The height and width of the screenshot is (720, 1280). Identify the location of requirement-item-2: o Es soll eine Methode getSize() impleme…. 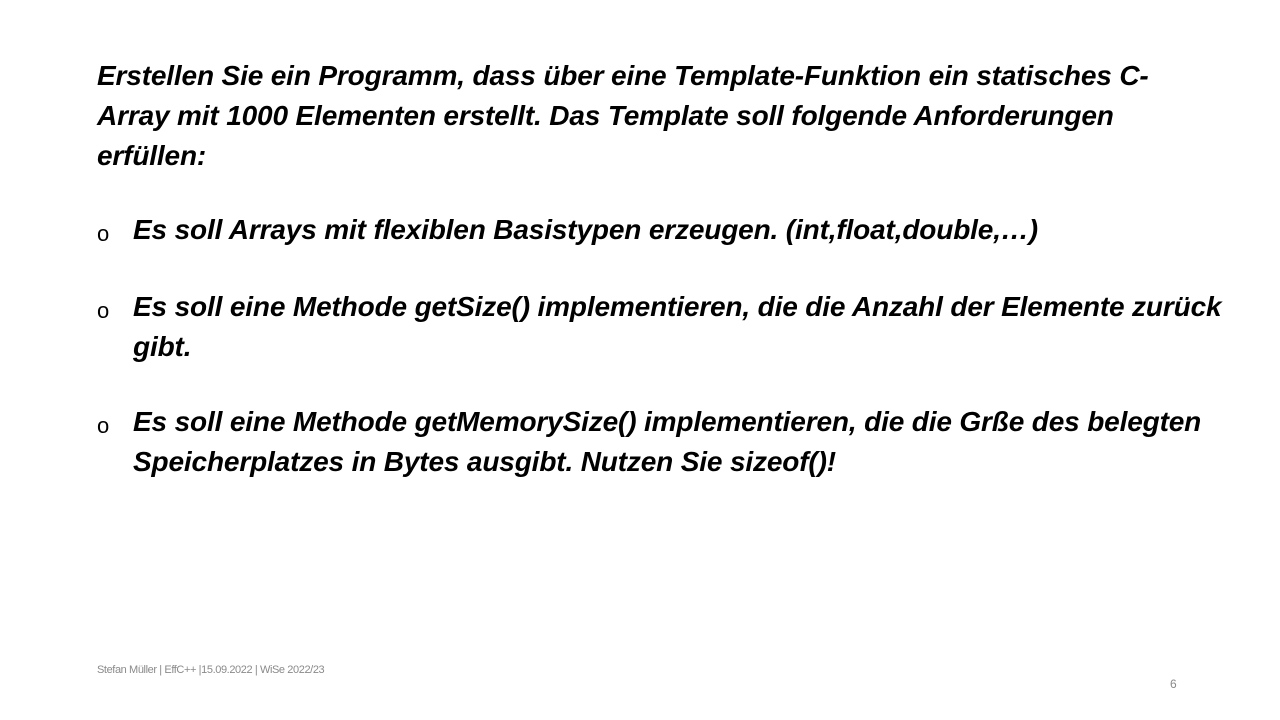
(672, 327).